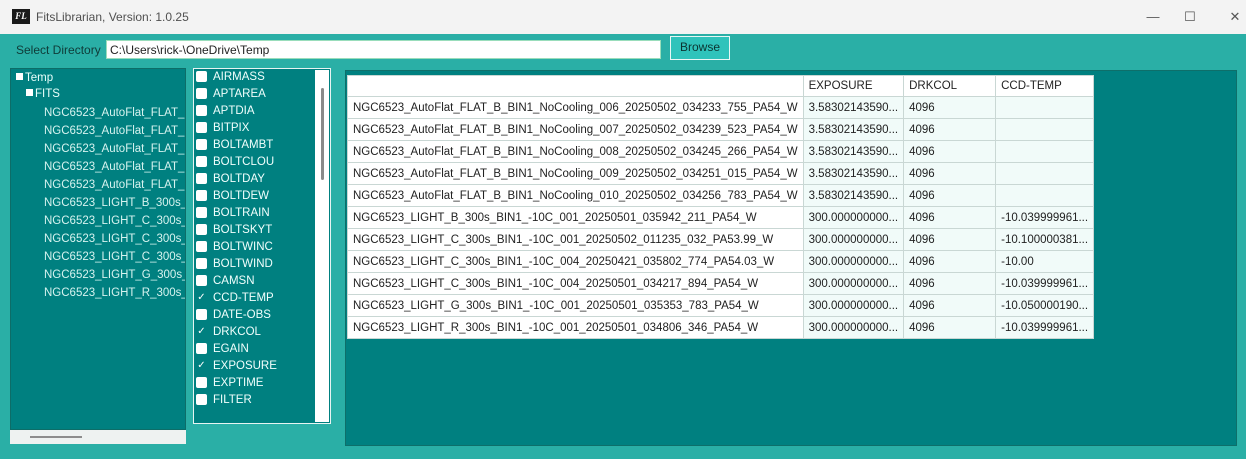 The width and height of the screenshot is (1246, 459). I want to click on keyword-item-aptarea: APTAREA, so click(257, 94).